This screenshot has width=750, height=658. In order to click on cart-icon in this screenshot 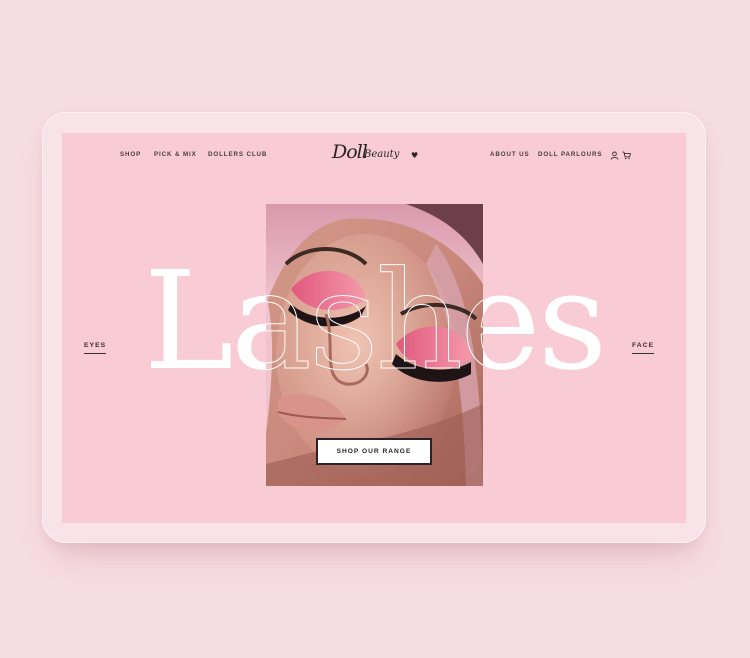, I will do `click(626, 155)`.